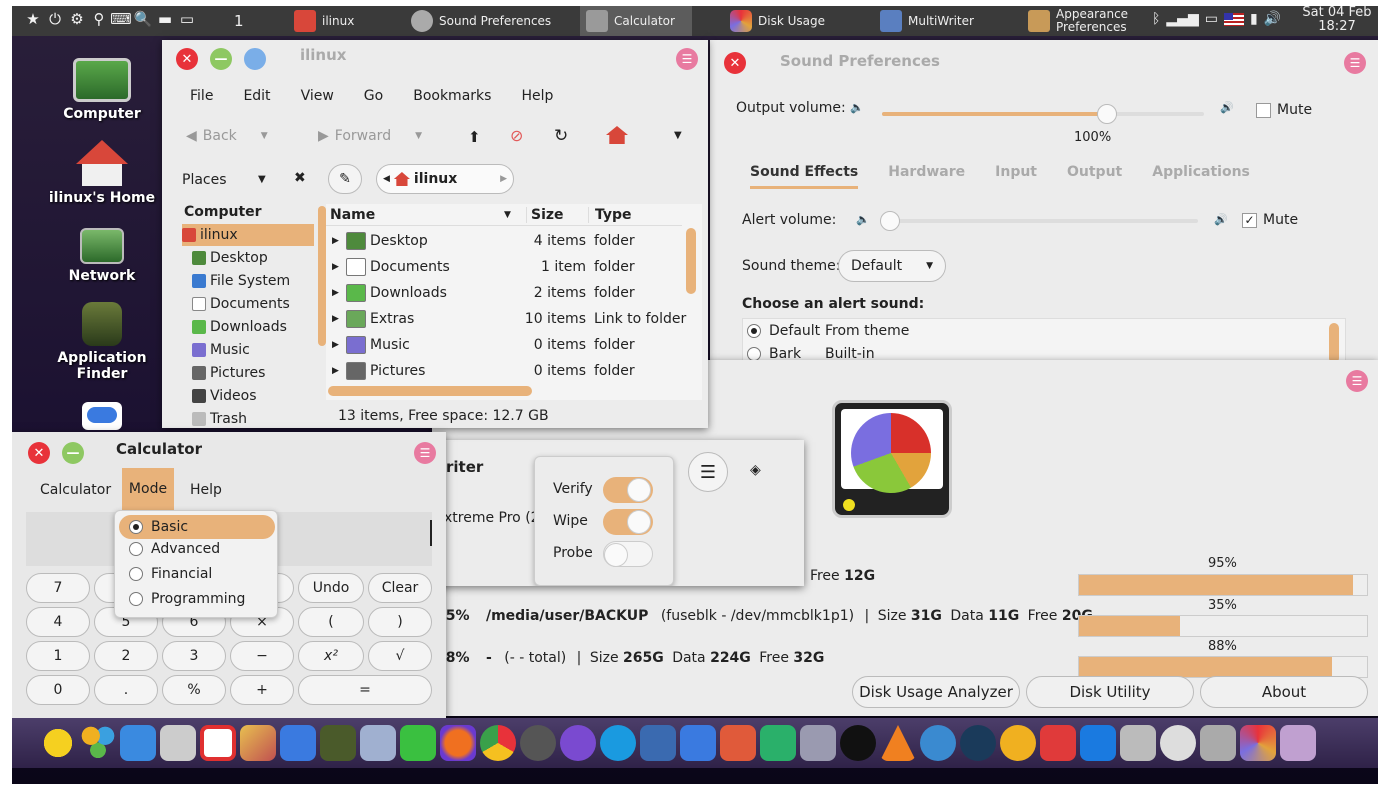 Image resolution: width=1390 pixels, height=792 pixels. What do you see at coordinates (636, 21) in the screenshot?
I see `task-calculator: Calculator` at bounding box center [636, 21].